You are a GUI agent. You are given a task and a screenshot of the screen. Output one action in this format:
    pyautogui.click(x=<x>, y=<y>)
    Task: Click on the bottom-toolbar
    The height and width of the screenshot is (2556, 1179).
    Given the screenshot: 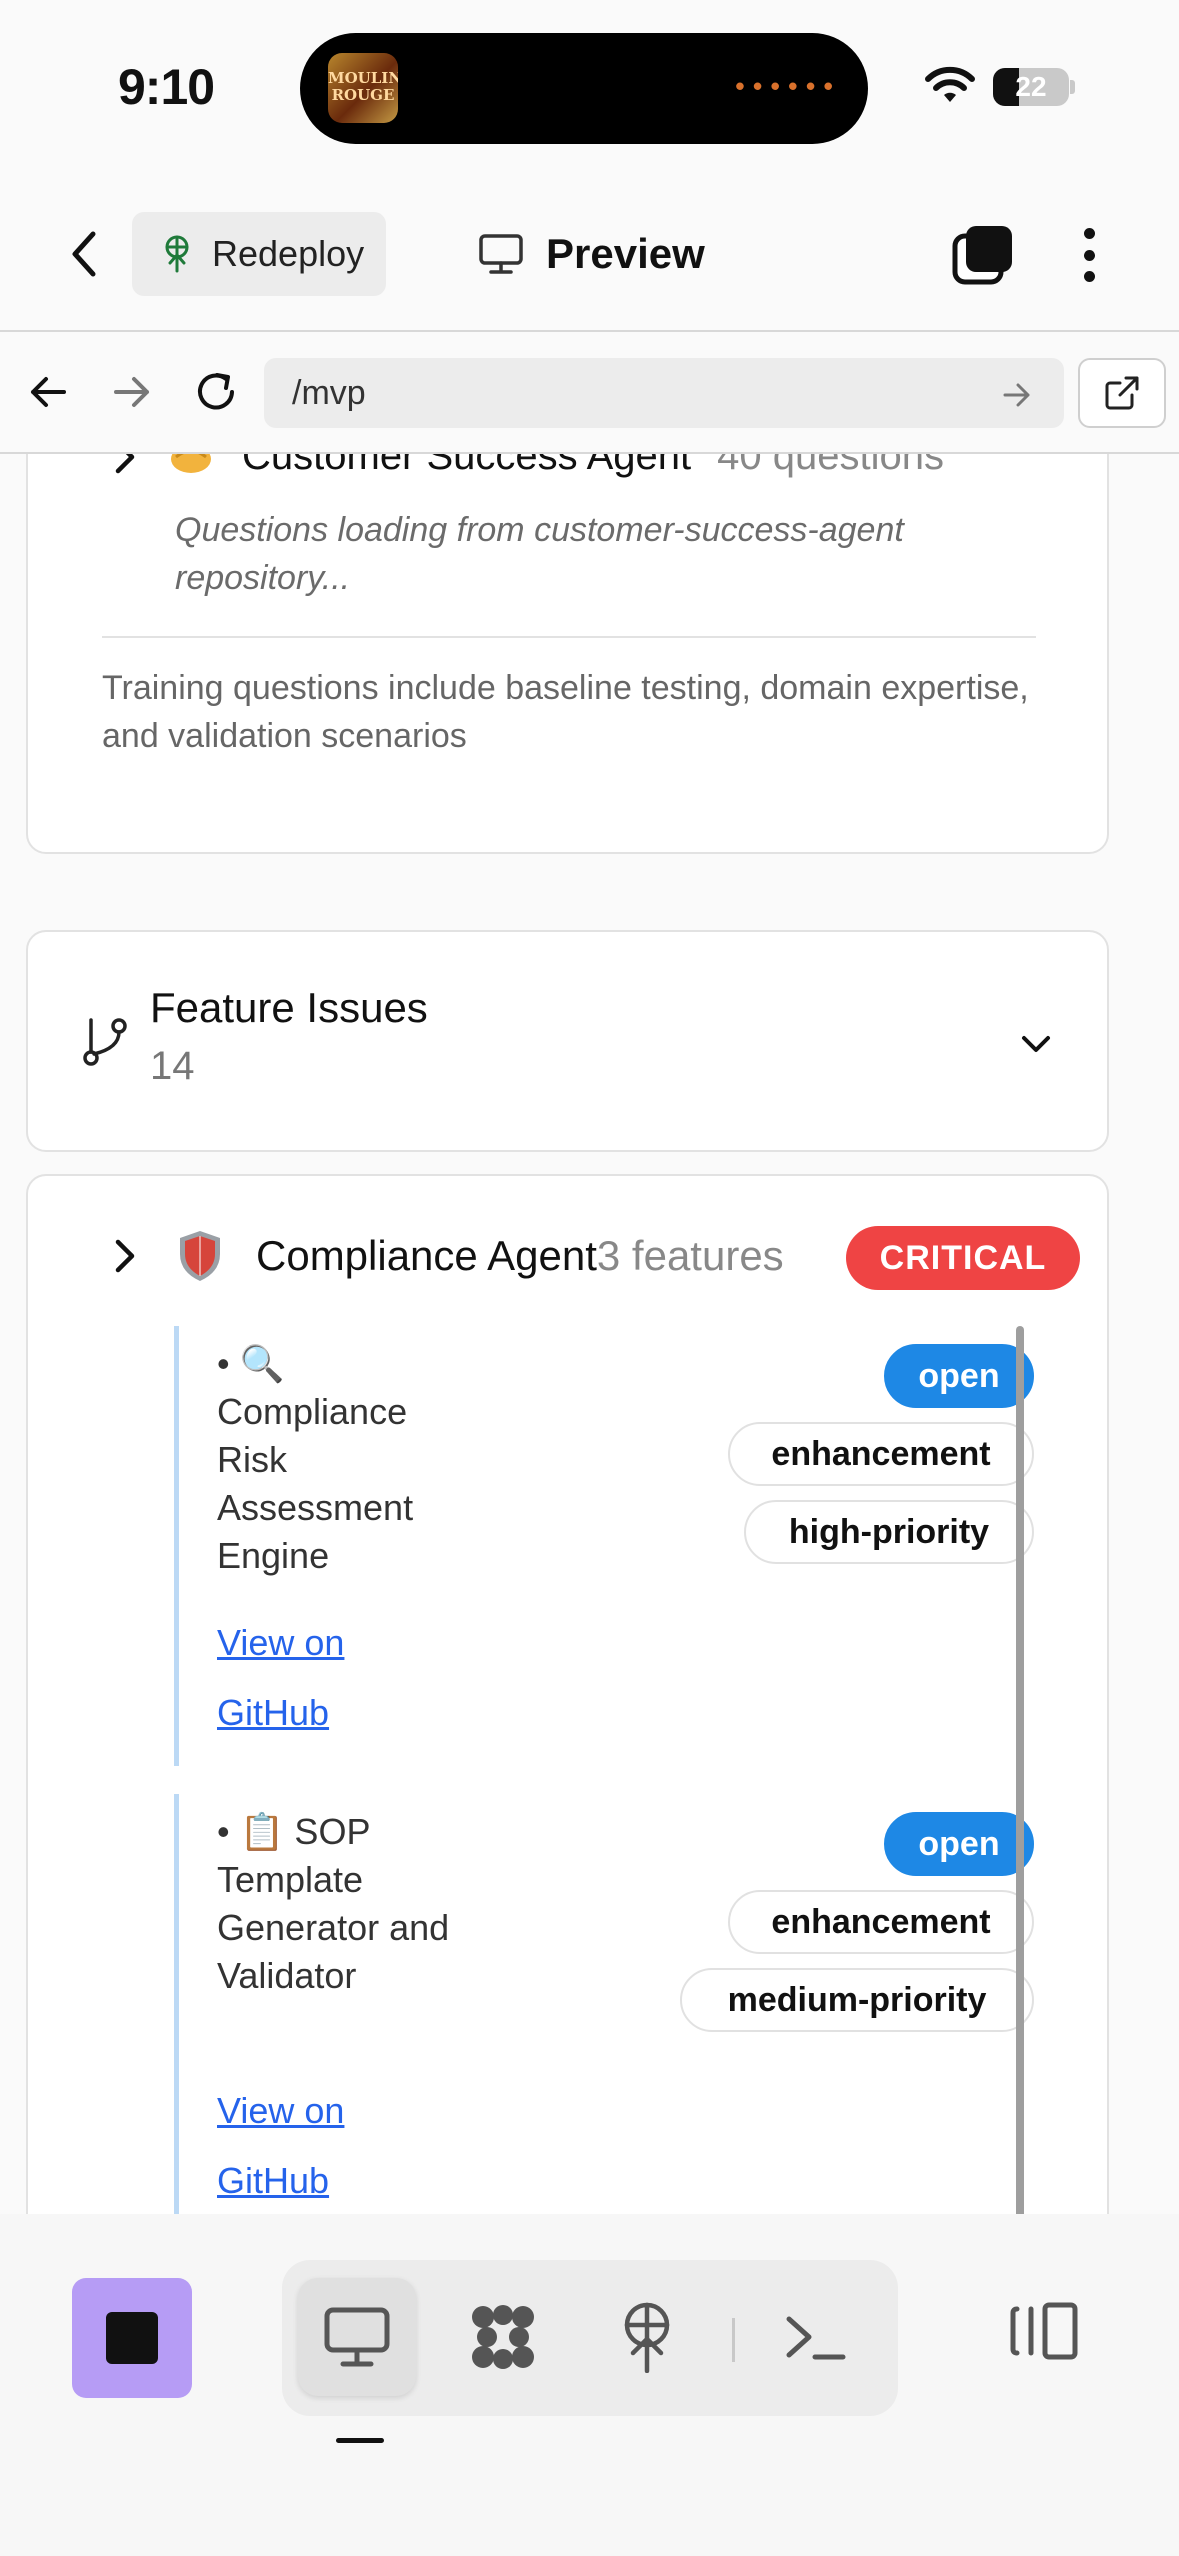 What is the action you would take?
    pyautogui.click(x=589, y=2385)
    